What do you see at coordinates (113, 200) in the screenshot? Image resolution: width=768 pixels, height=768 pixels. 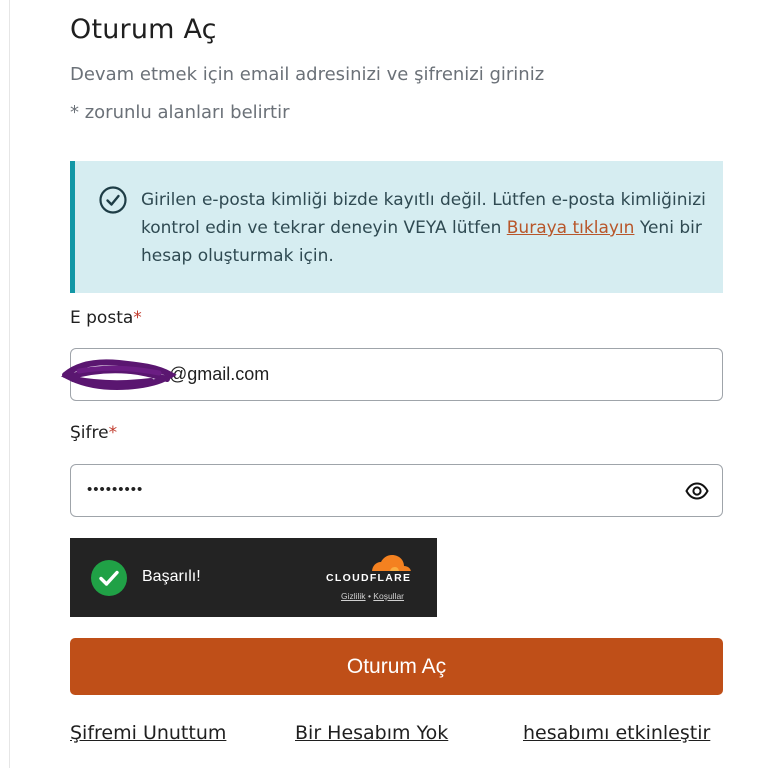 I see `check-circle-icon` at bounding box center [113, 200].